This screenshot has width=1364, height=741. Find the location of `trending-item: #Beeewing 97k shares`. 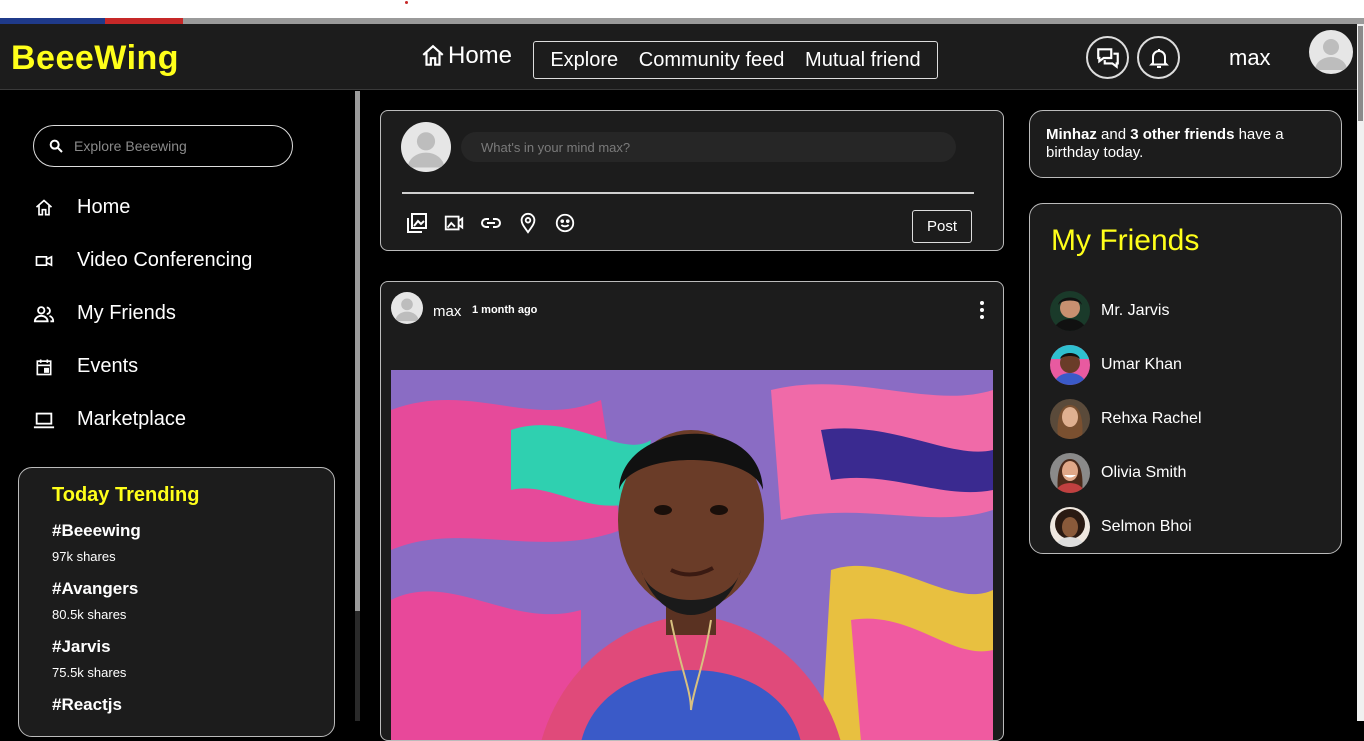

trending-item: #Beeewing 97k shares is located at coordinates (193, 543).